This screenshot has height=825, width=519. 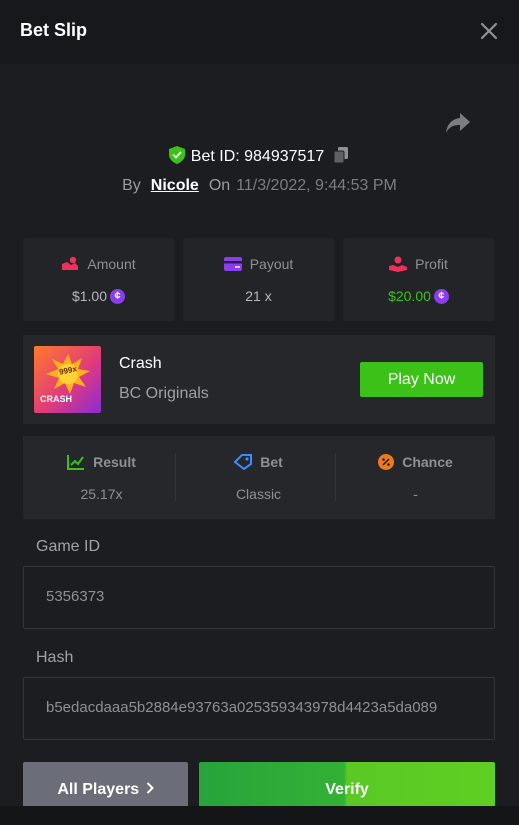 I want to click on bet-id-row: Bet ID: 984937517, so click(x=259, y=157).